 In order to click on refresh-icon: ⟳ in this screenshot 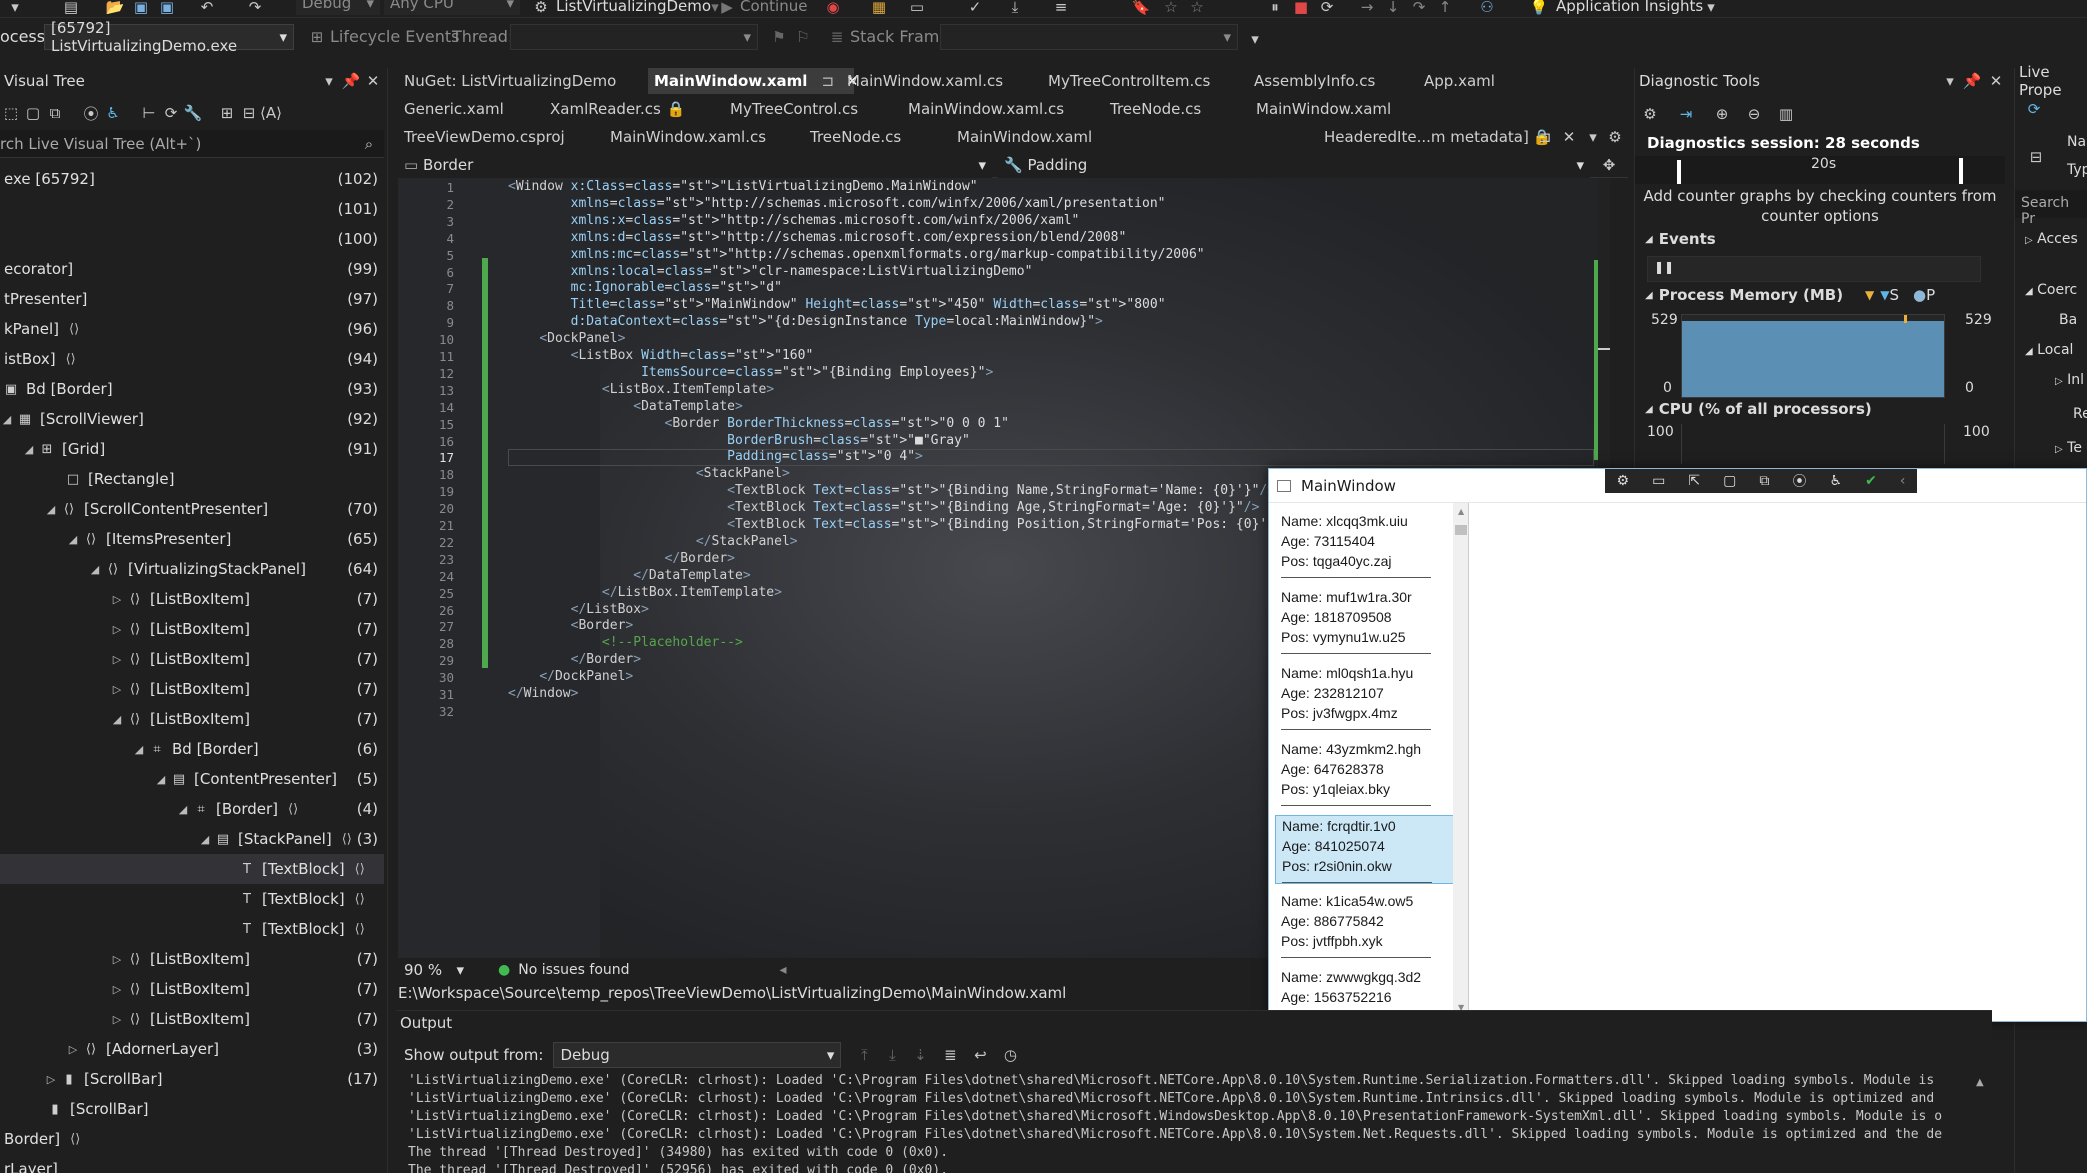, I will do `click(171, 113)`.